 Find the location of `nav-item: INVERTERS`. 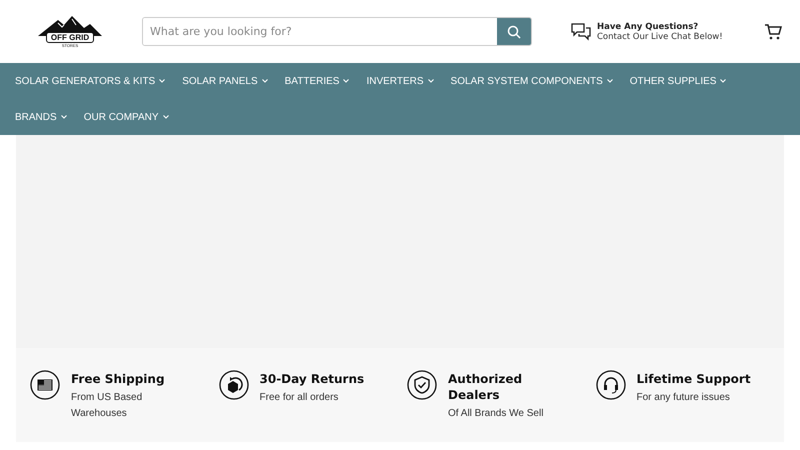

nav-item: INVERTERS is located at coordinates (400, 81).